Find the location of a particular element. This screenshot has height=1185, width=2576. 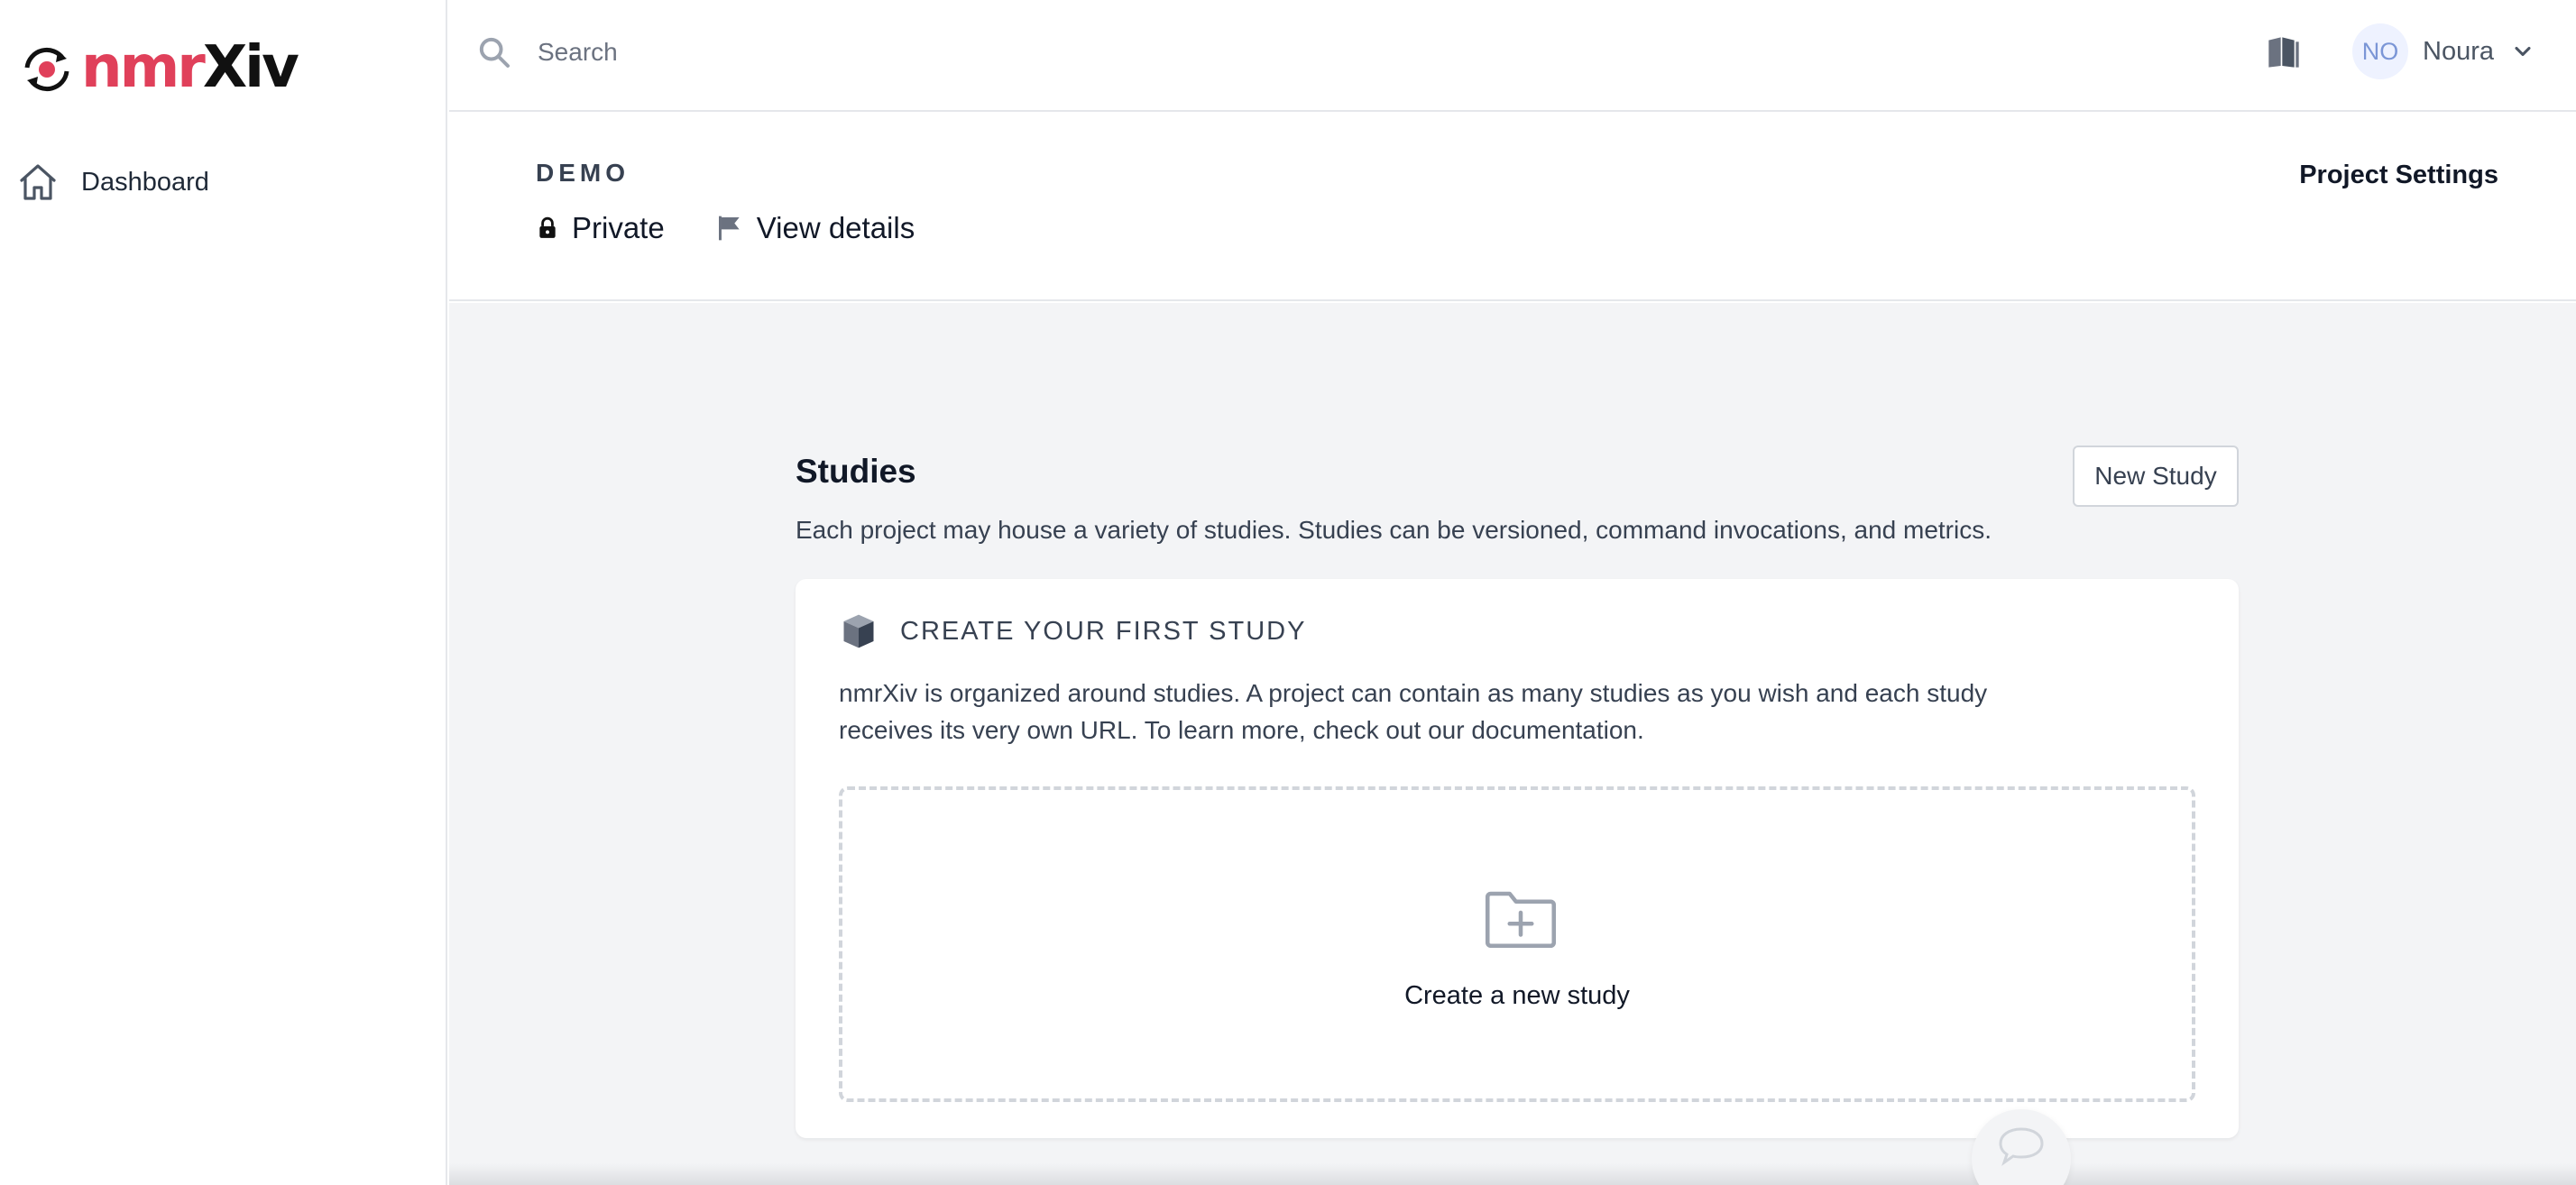

create-study-dropzone: Create a new study is located at coordinates (1517, 944).